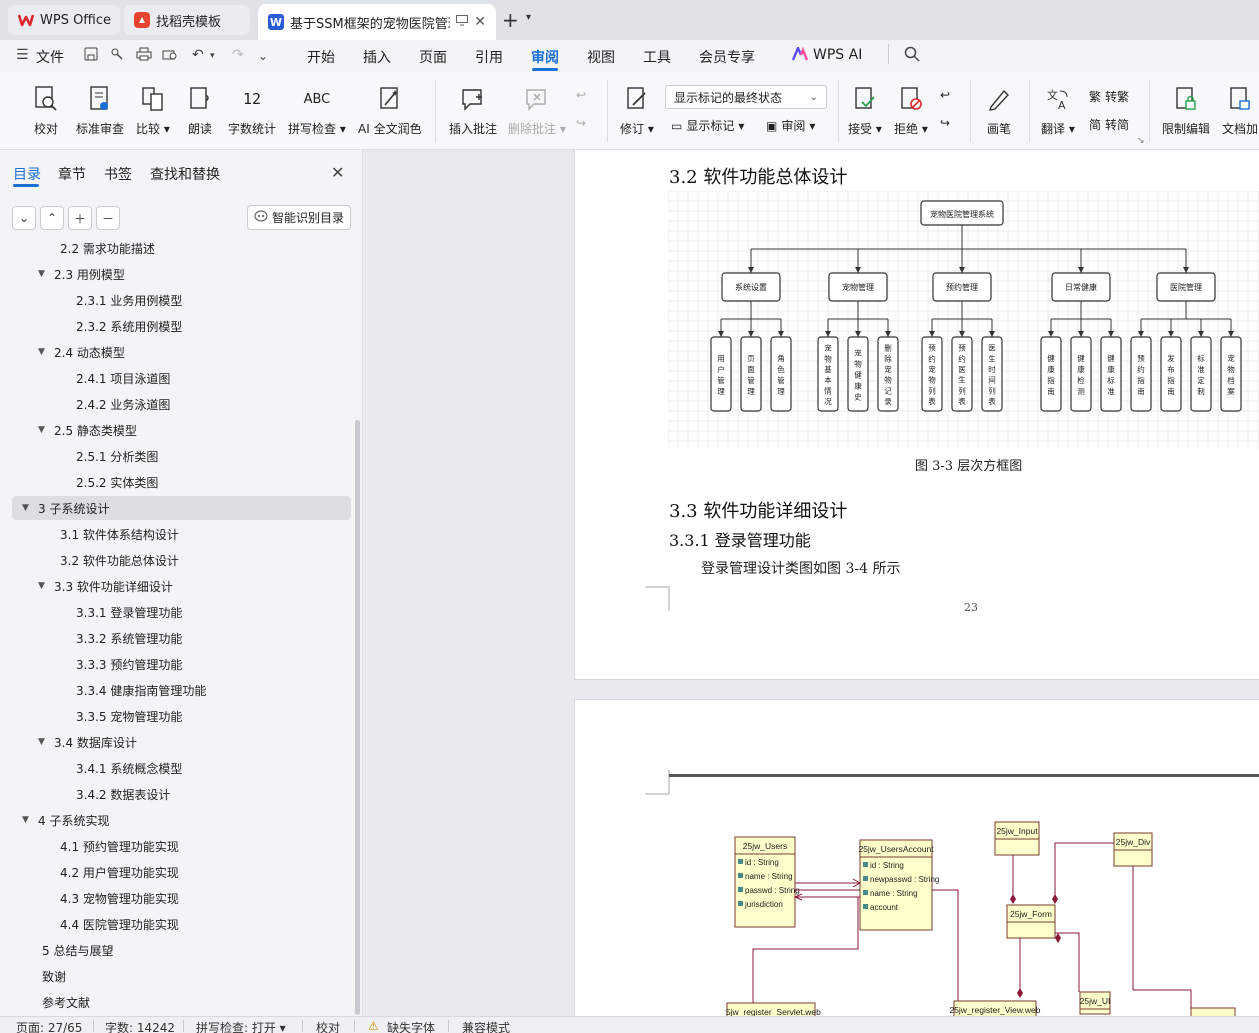  Describe the element at coordinates (263, 56) in the screenshot. I see `more-chevron-icon: ⌄` at that location.